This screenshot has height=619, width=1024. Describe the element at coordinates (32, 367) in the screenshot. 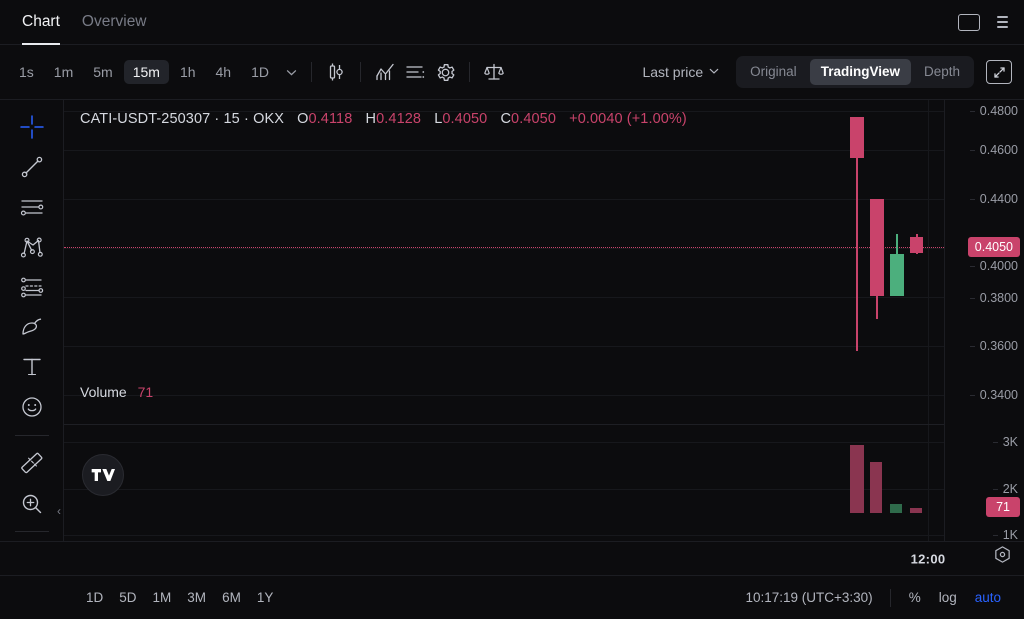

I see `text-tool` at that location.